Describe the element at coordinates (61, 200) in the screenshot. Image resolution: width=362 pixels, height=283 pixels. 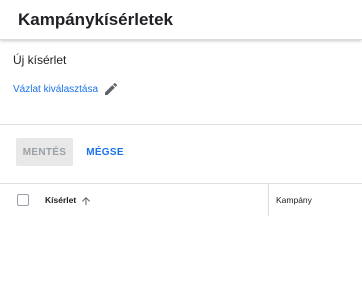
I see `column-header-experiment-label: Kísérlet` at that location.